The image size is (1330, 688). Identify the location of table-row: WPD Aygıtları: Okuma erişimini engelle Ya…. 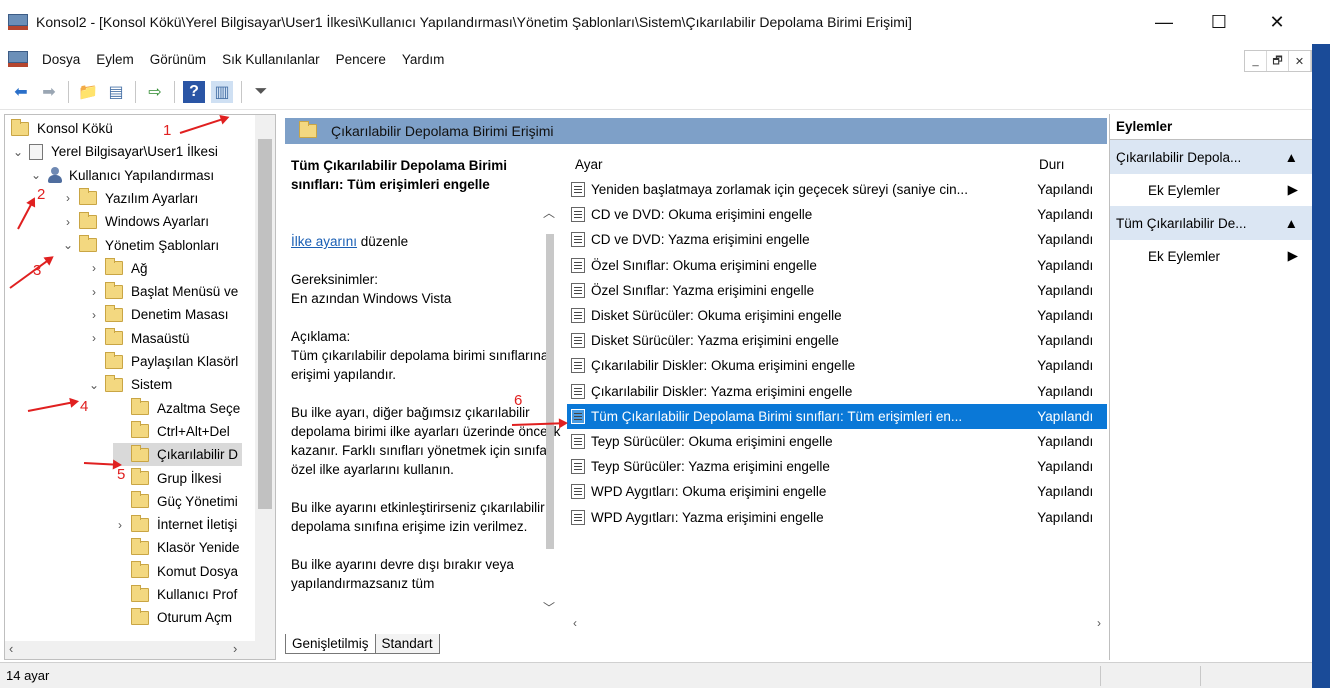
(837, 491).